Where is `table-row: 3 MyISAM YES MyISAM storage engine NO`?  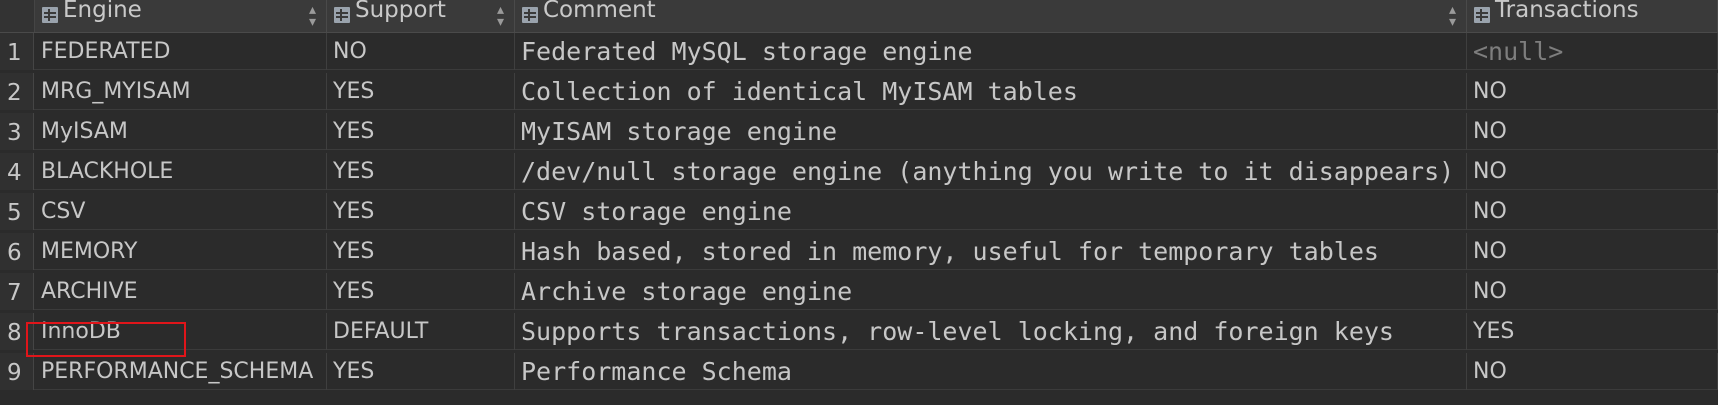
table-row: 3 MyISAM YES MyISAM storage engine NO is located at coordinates (859, 131).